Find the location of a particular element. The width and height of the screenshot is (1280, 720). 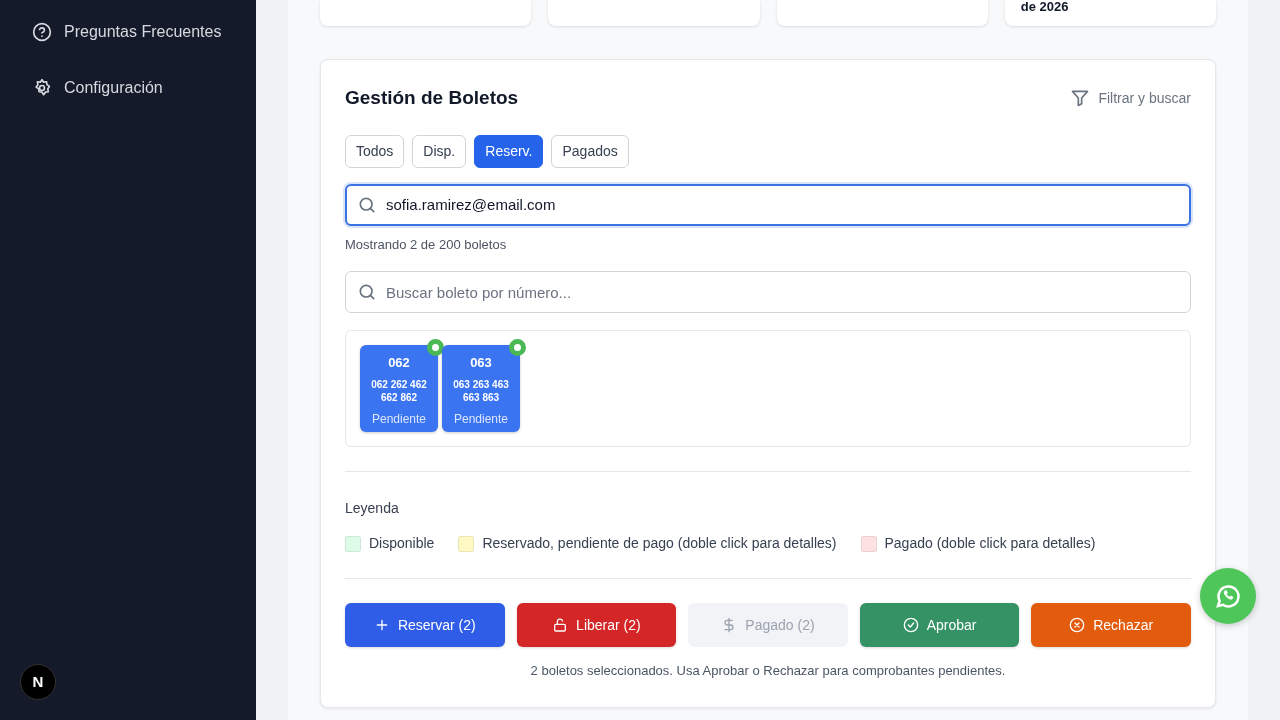

filter-link: Filtrar y buscar is located at coordinates (1130, 98).